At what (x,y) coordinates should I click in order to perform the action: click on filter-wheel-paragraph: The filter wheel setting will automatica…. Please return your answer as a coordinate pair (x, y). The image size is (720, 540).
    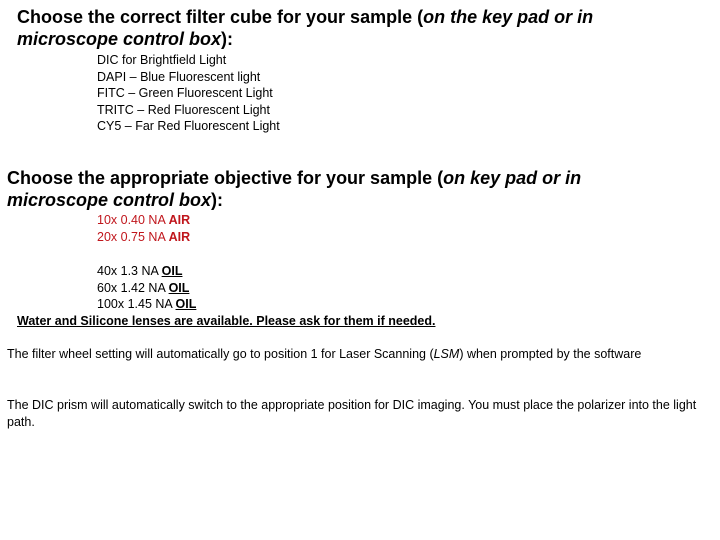
    Looking at the image, I should click on (359, 354).